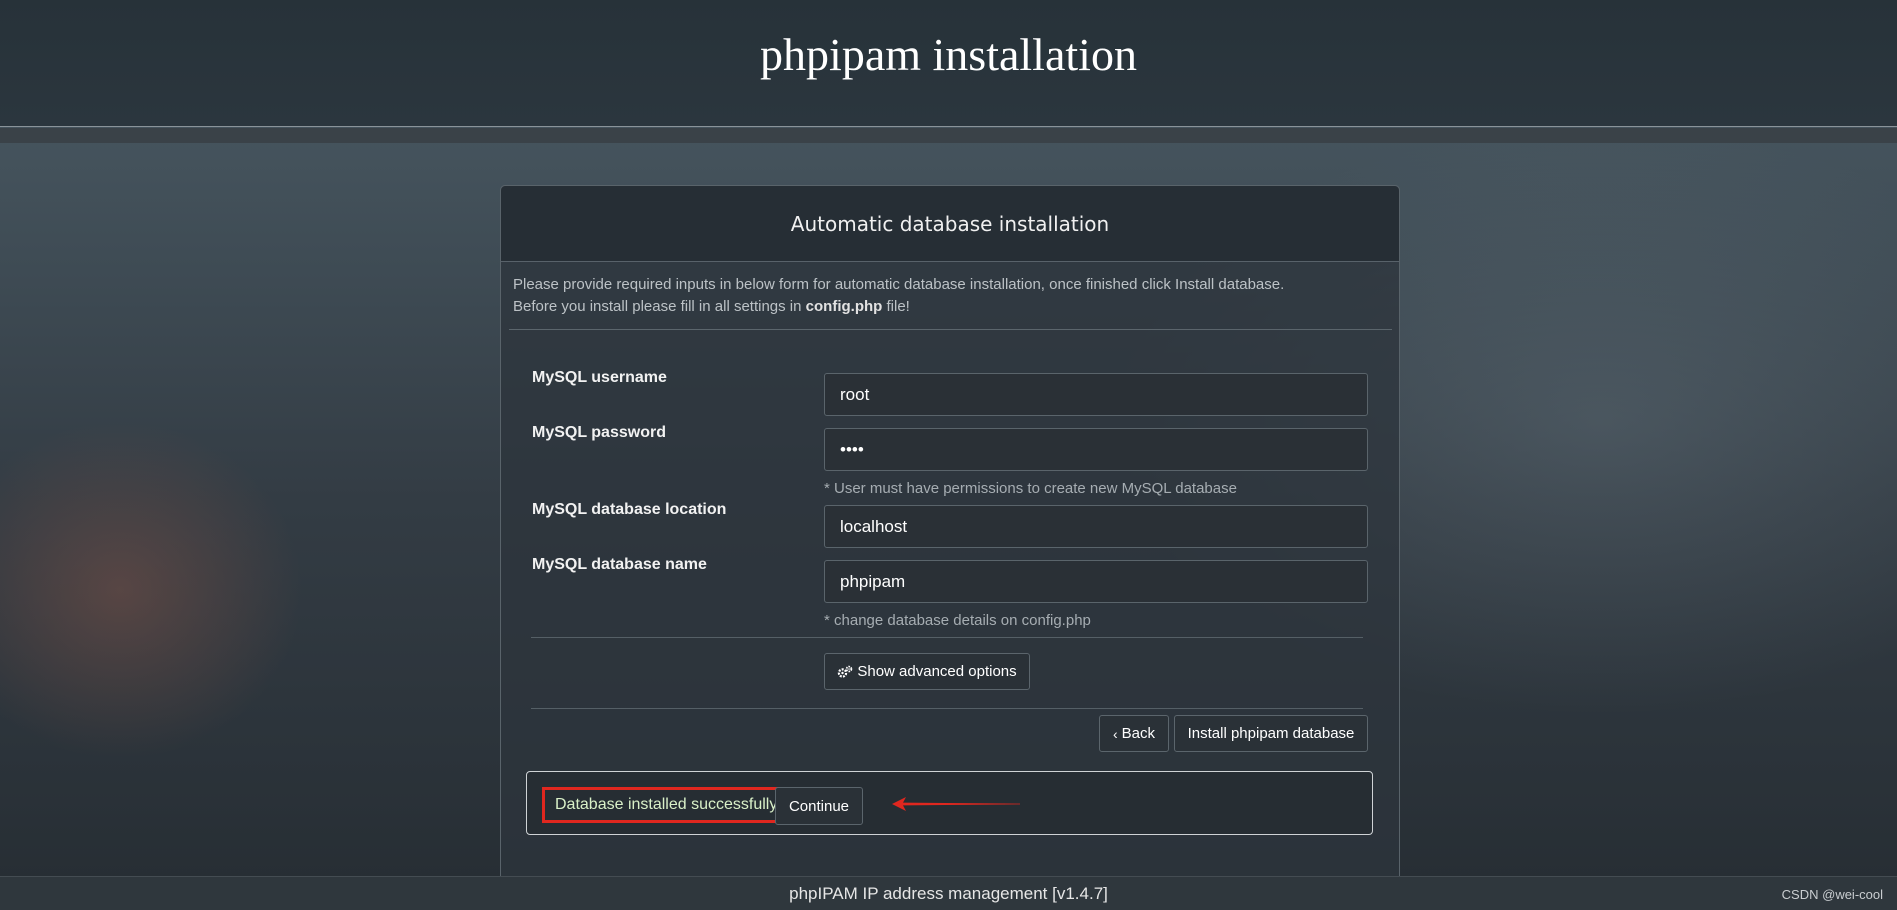  I want to click on watermark: CSDN @wei-cool, so click(1832, 894).